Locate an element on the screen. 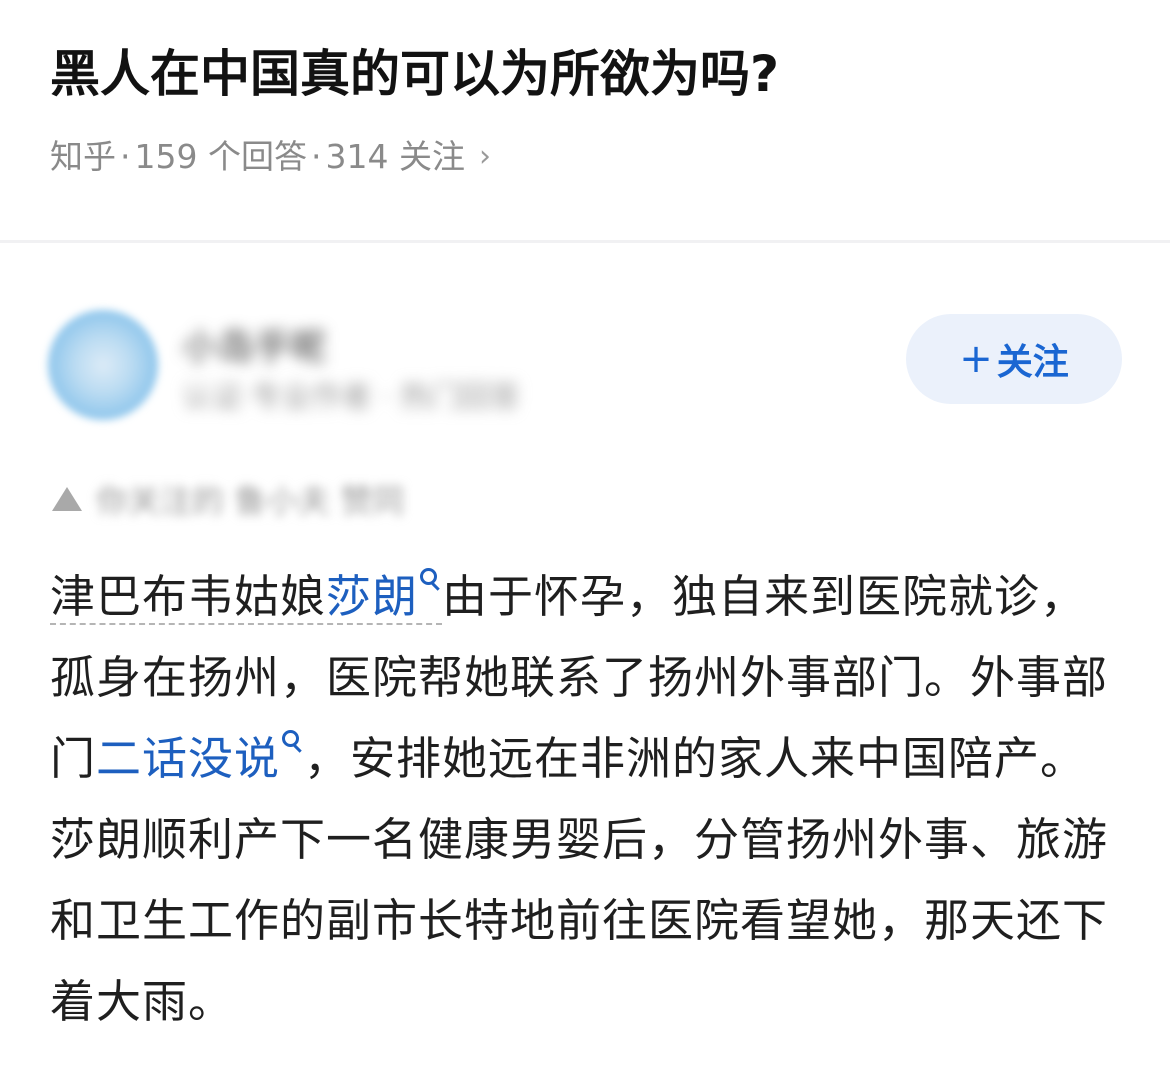 The height and width of the screenshot is (1067, 1170). follower-count: 314 关注 is located at coordinates (395, 156).